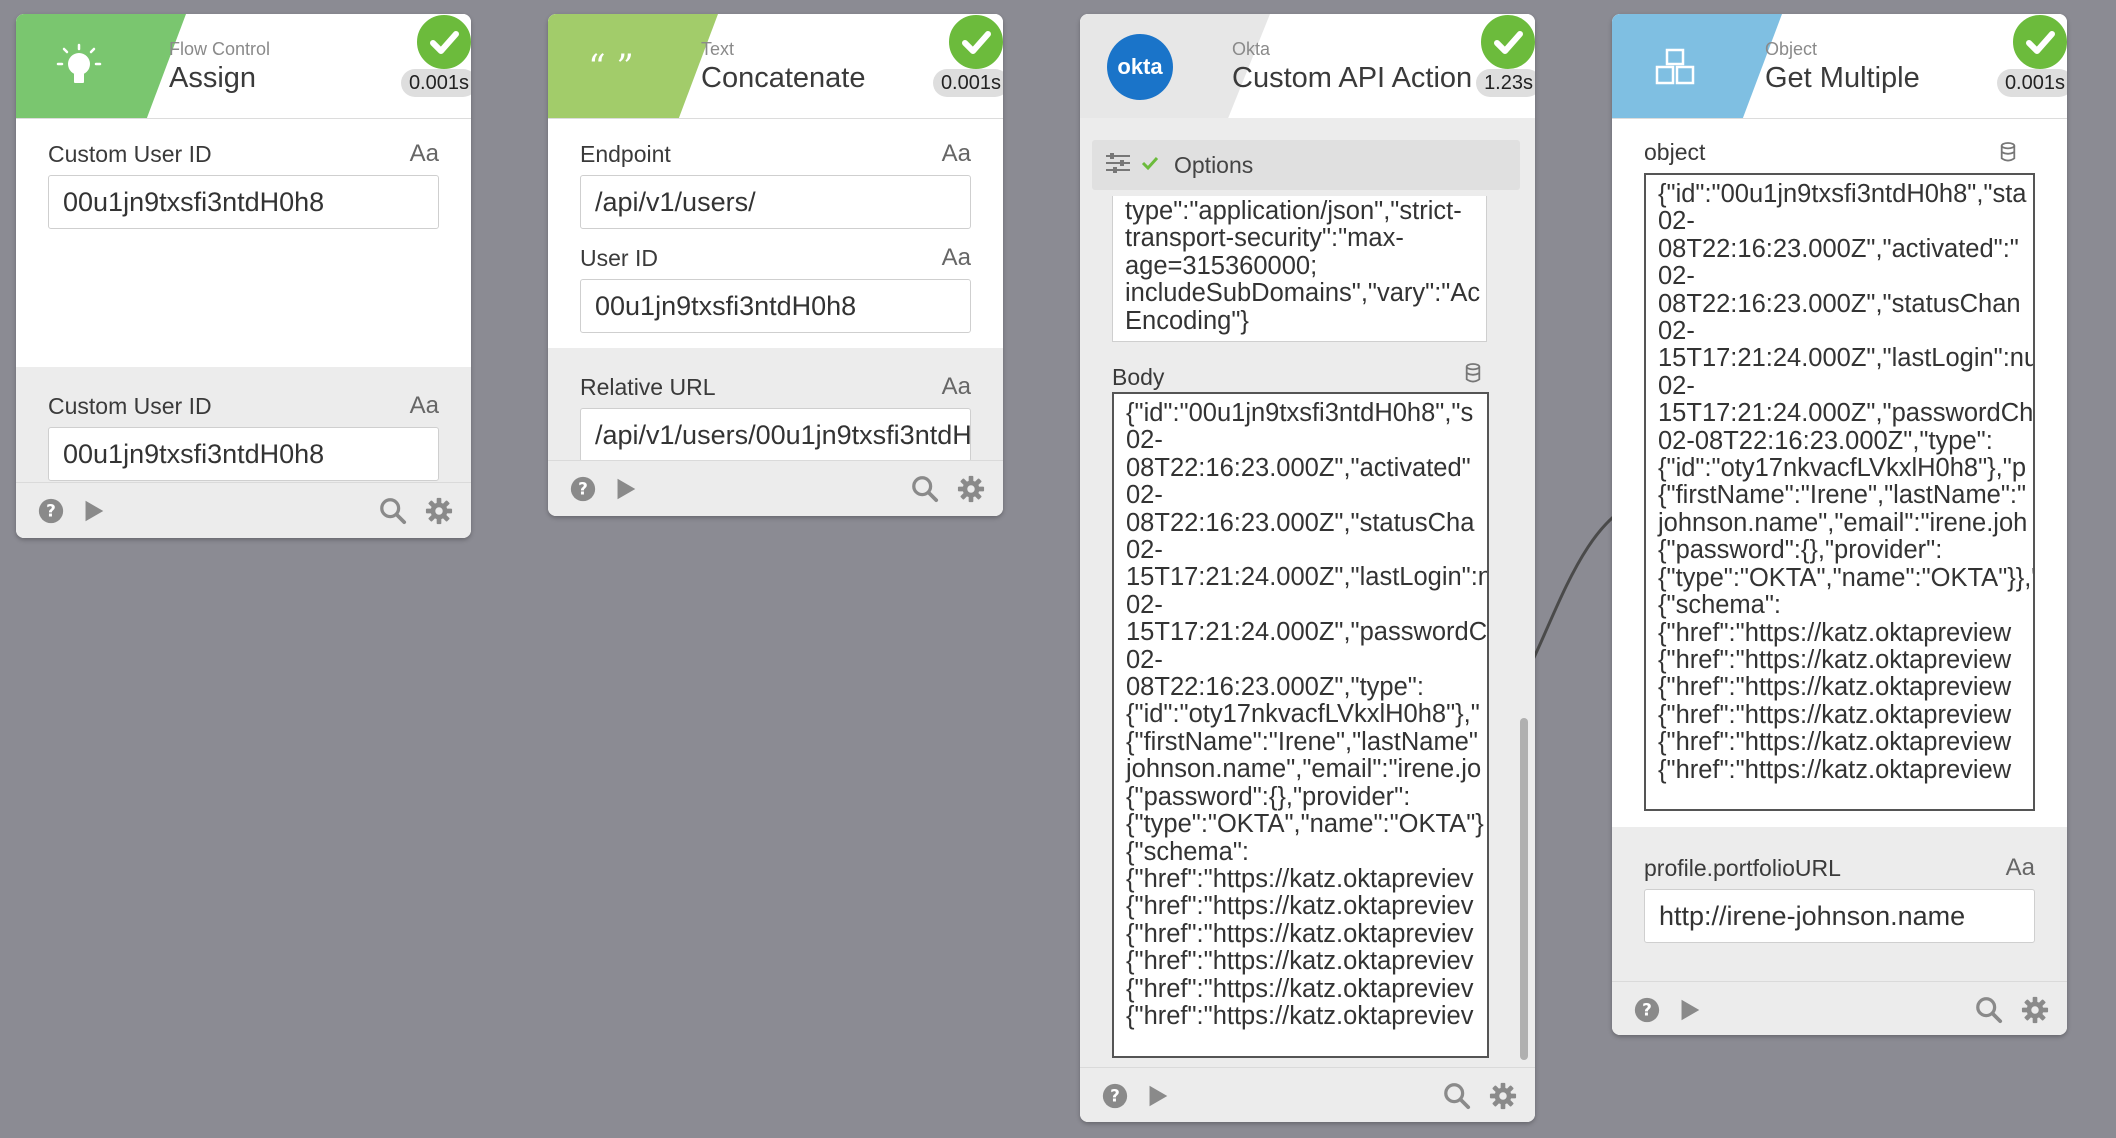  I want to click on options-label: Options, so click(1214, 164).